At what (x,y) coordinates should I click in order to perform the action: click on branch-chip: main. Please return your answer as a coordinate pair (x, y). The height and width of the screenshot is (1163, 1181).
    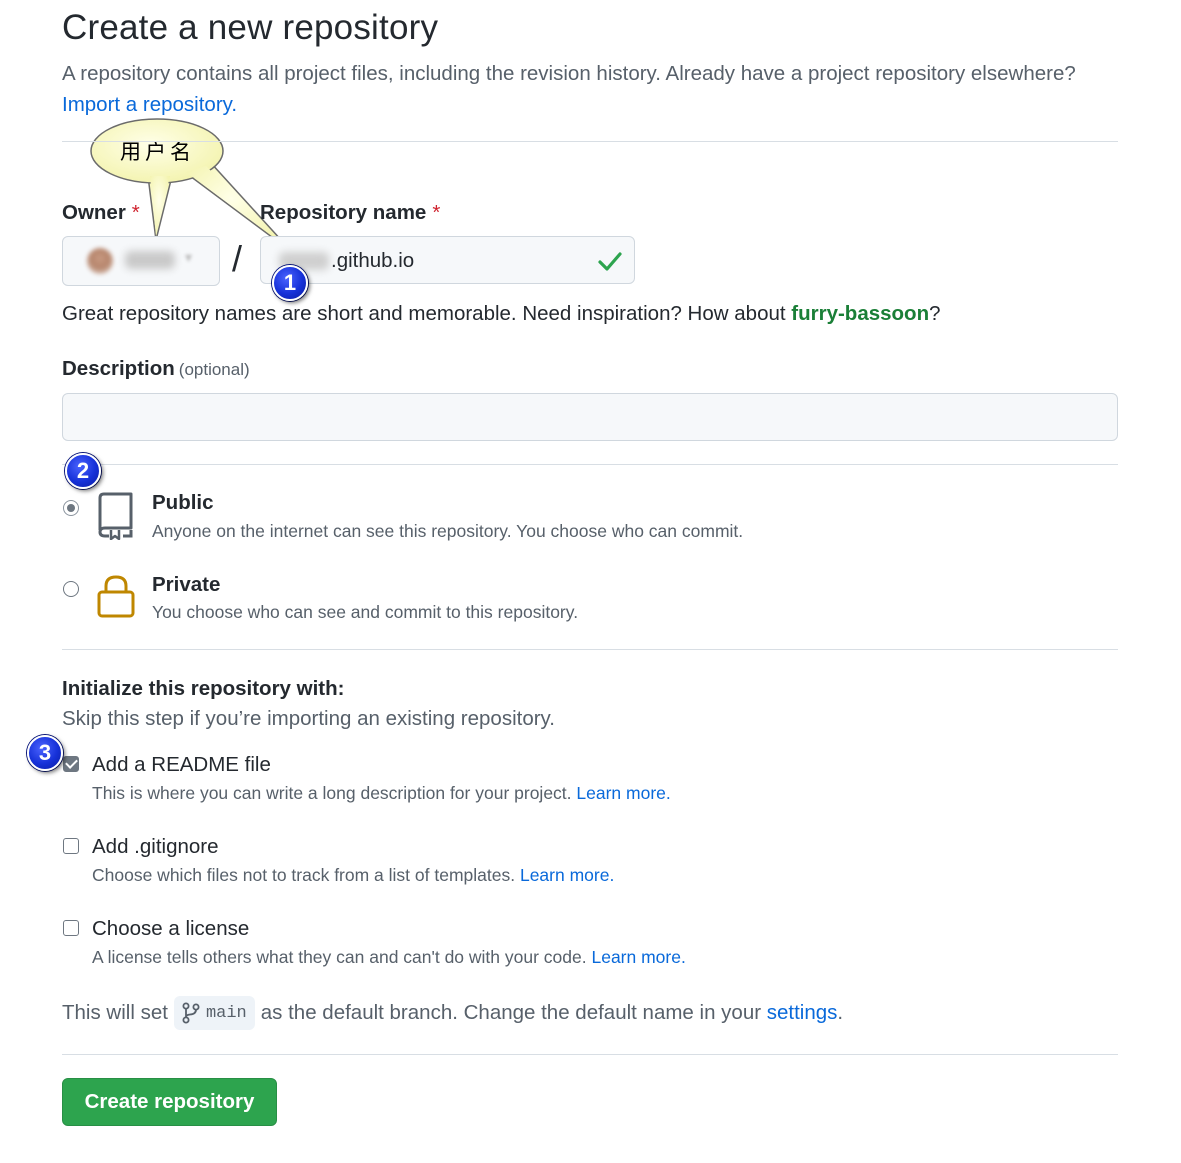
    Looking at the image, I should click on (214, 1013).